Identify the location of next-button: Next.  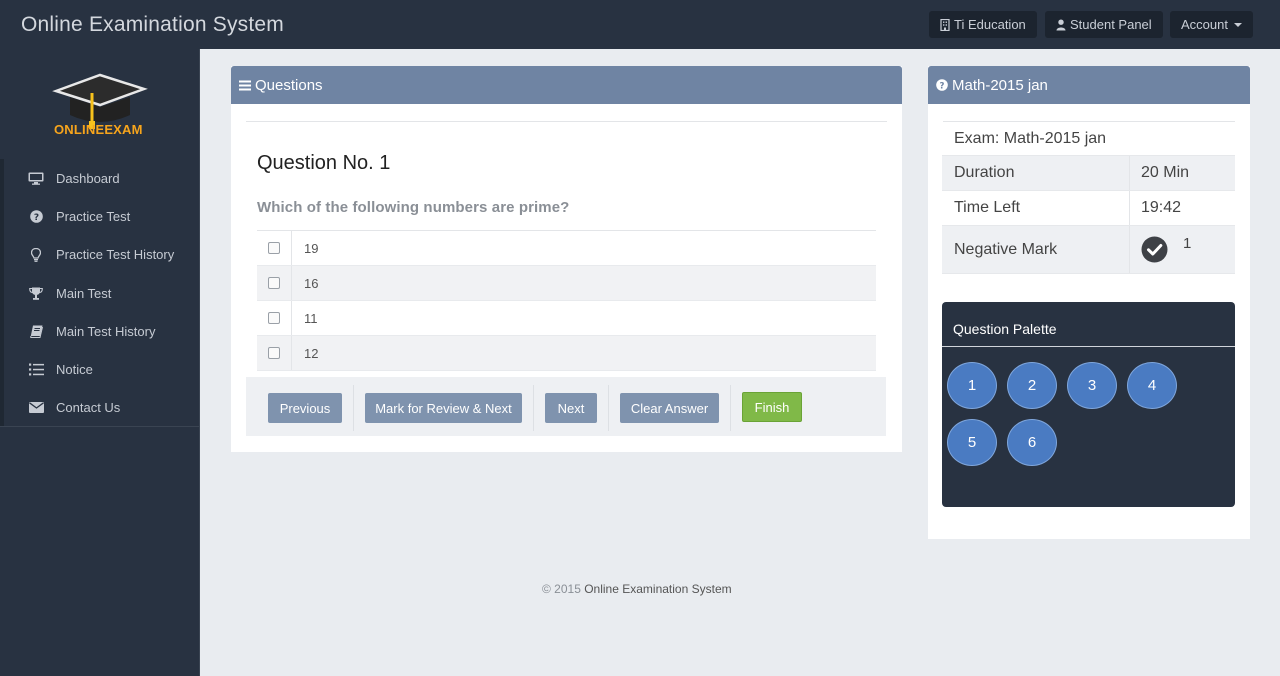
(571, 408).